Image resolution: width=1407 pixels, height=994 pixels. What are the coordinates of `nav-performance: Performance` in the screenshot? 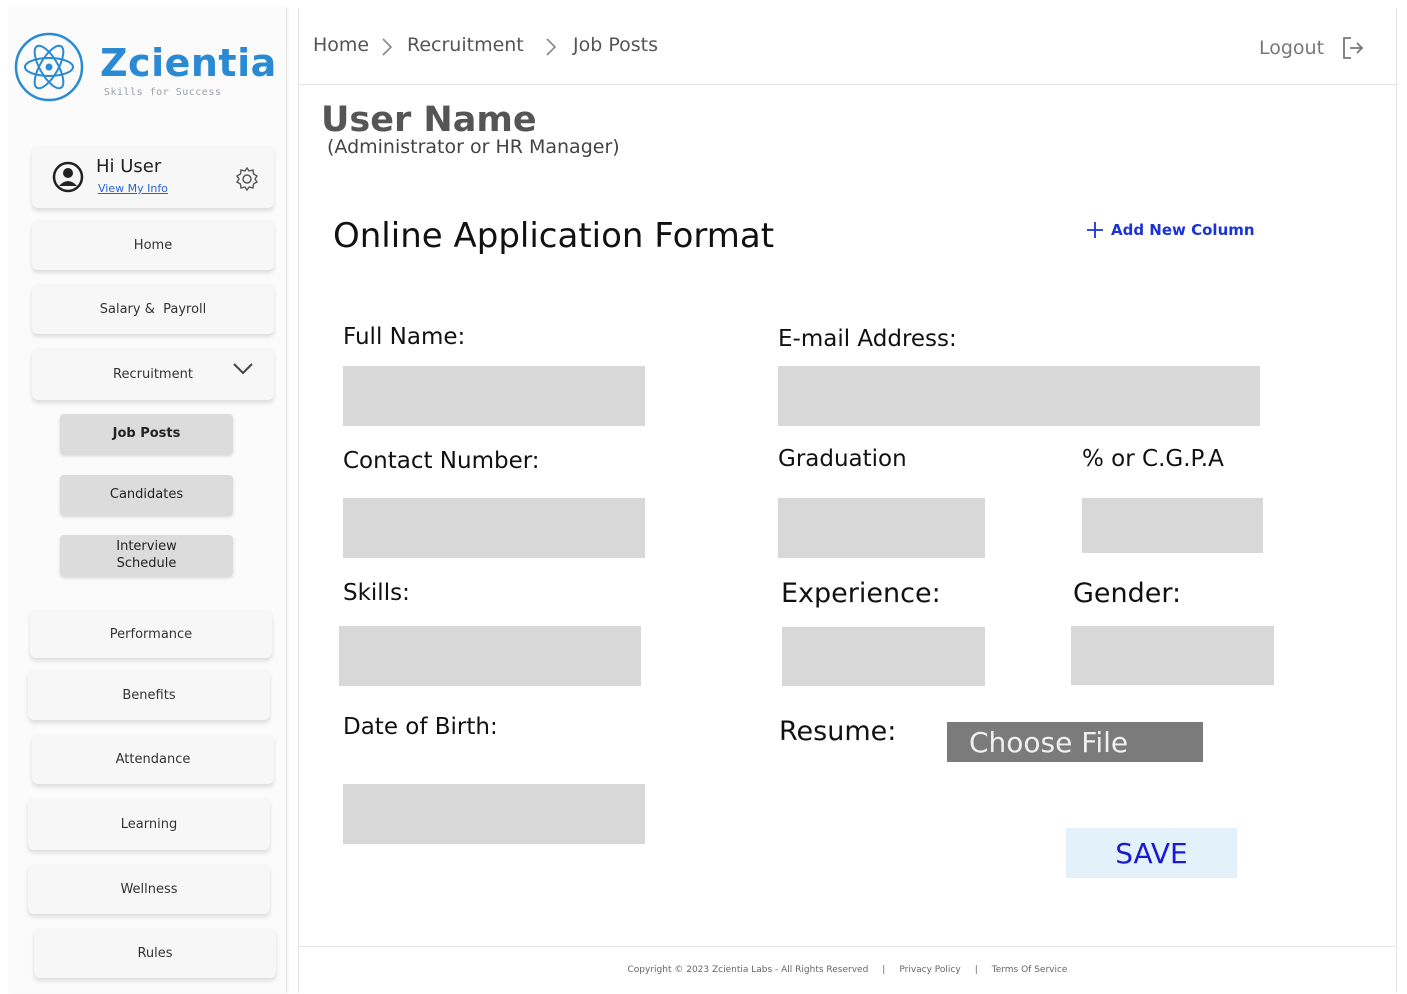 It's located at (151, 634).